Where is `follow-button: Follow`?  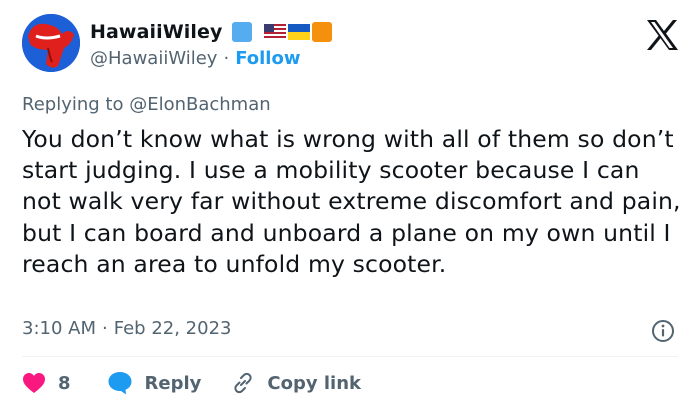
follow-button: Follow is located at coordinates (267, 58).